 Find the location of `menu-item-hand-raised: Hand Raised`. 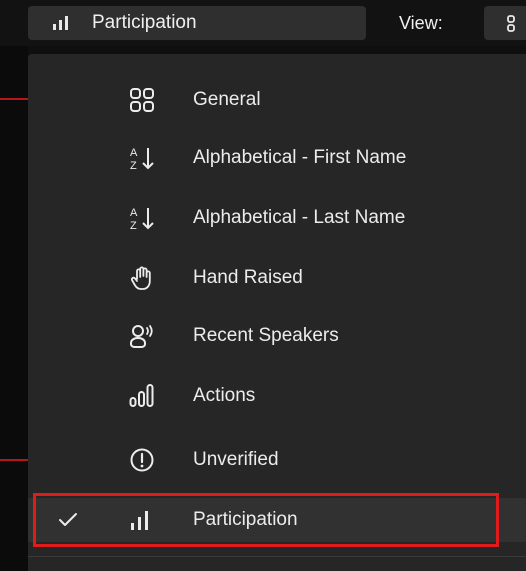

menu-item-hand-raised: Hand Raised is located at coordinates (277, 278).